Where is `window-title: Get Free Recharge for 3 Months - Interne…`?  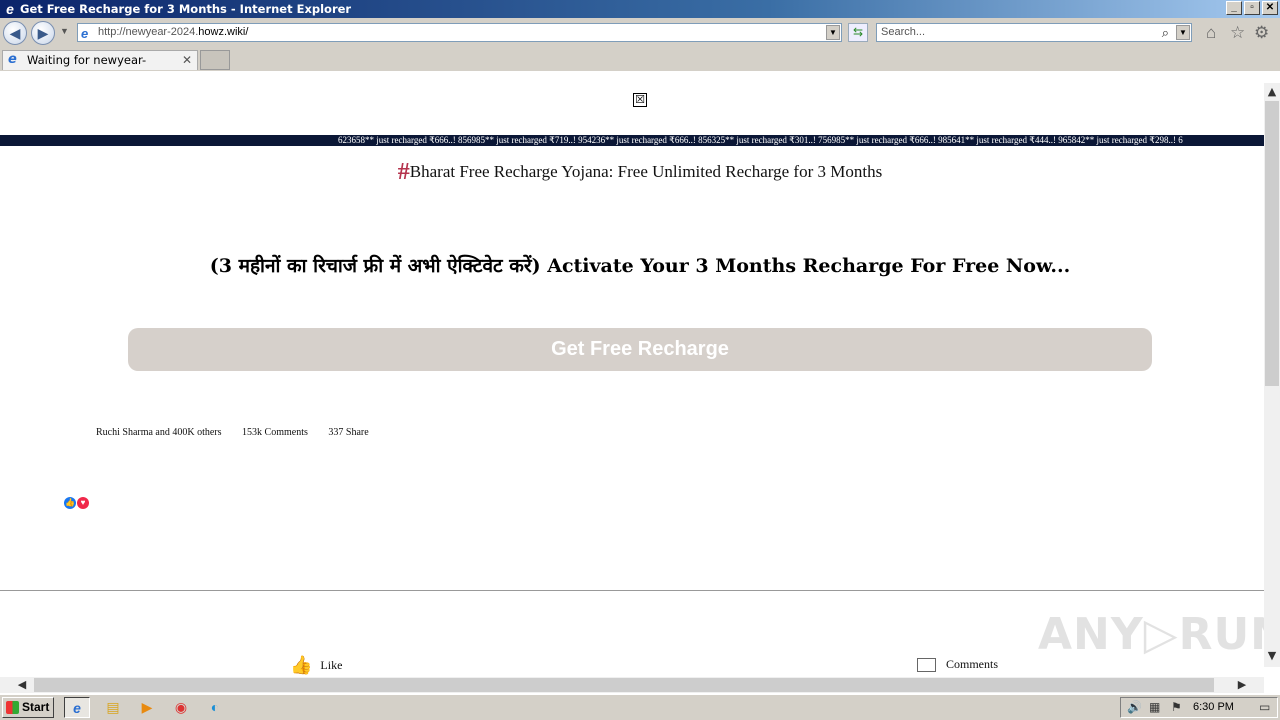
window-title: Get Free Recharge for 3 Months - Interne… is located at coordinates (186, 9).